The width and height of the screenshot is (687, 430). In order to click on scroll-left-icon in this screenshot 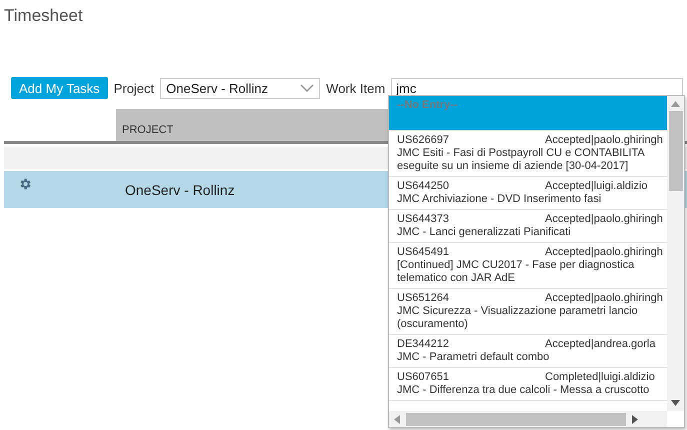, I will do `click(397, 419)`.